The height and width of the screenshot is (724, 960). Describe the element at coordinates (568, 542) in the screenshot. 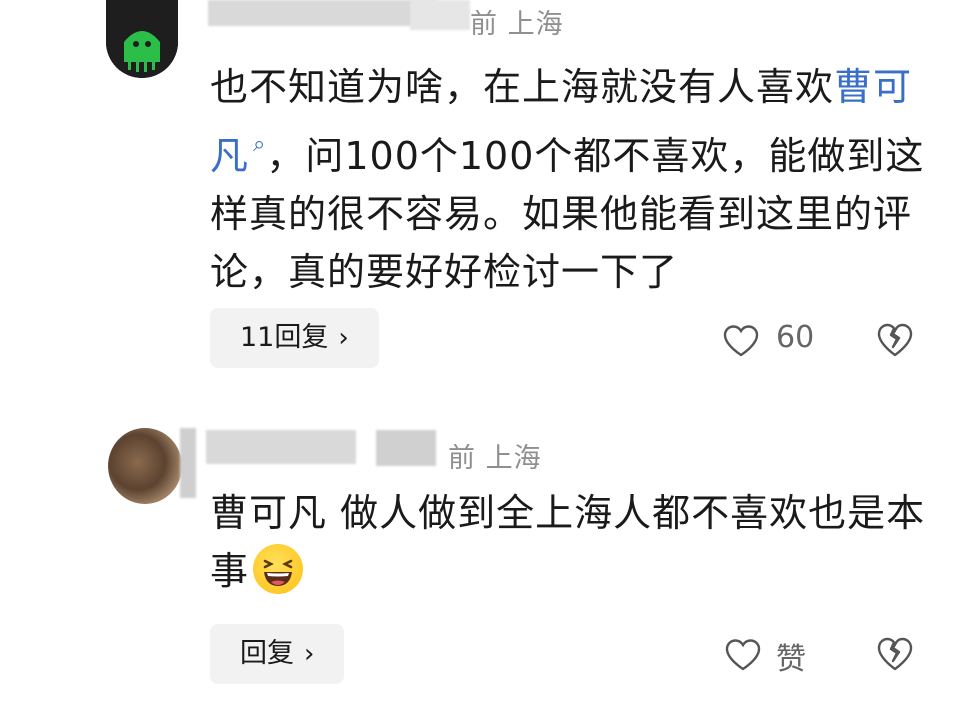

I see `comment-text: 曹可凡 做人做到全上海人都不喜欢也是本事` at that location.